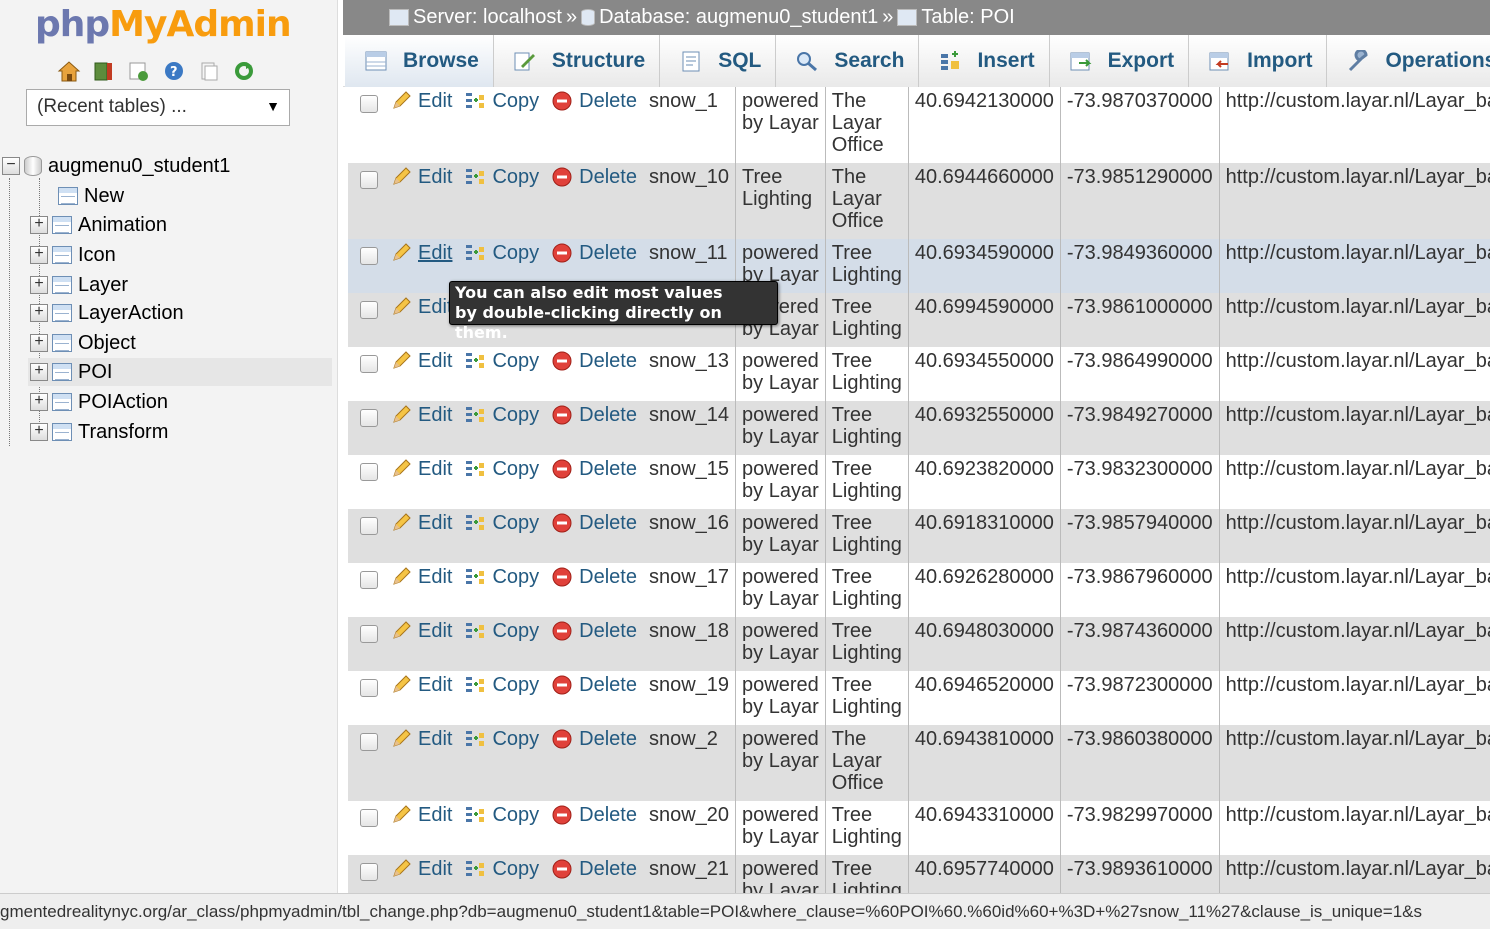  Describe the element at coordinates (984, 828) in the screenshot. I see `cell-lat: 40.6943310000` at that location.